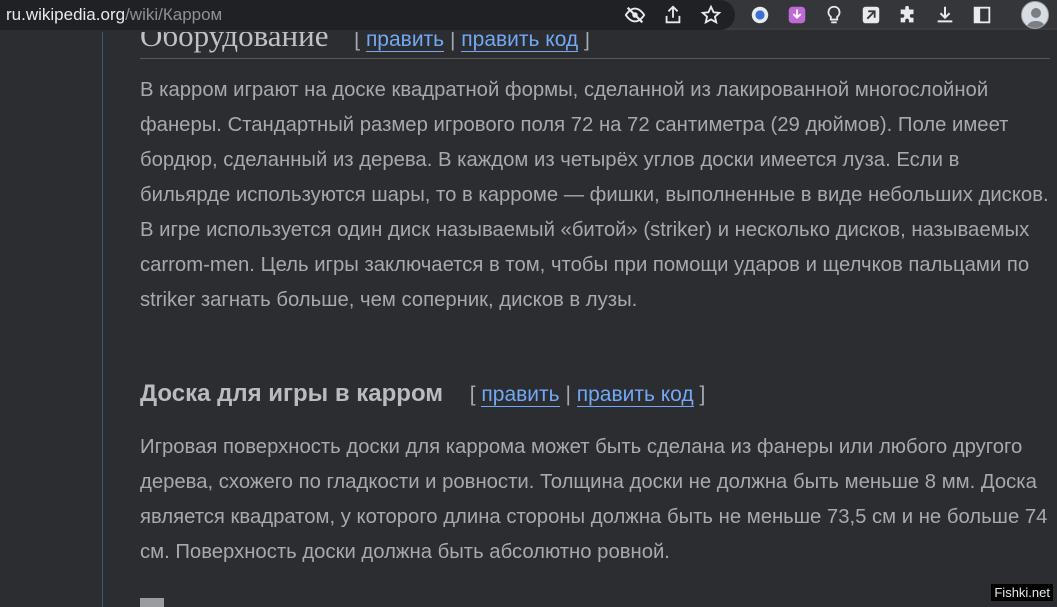 This screenshot has width=1057, height=607. I want to click on omnibox-actions, so click(673, 15).